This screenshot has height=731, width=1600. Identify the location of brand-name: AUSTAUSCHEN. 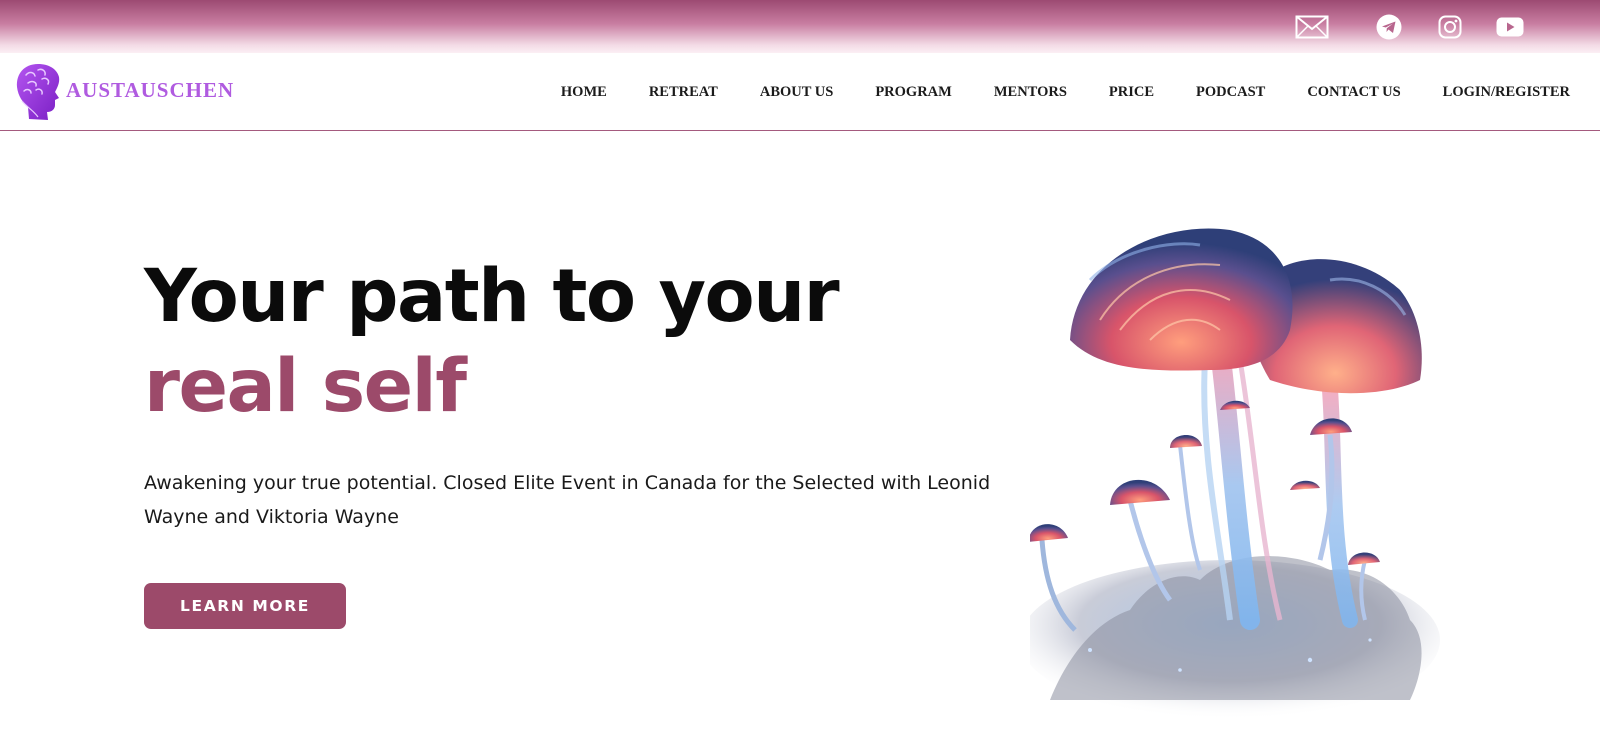
(150, 89).